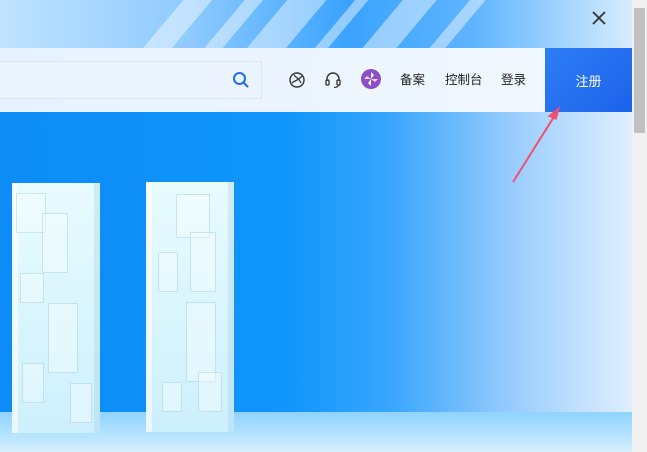  Describe the element at coordinates (131, 80) in the screenshot. I see `search-input` at that location.